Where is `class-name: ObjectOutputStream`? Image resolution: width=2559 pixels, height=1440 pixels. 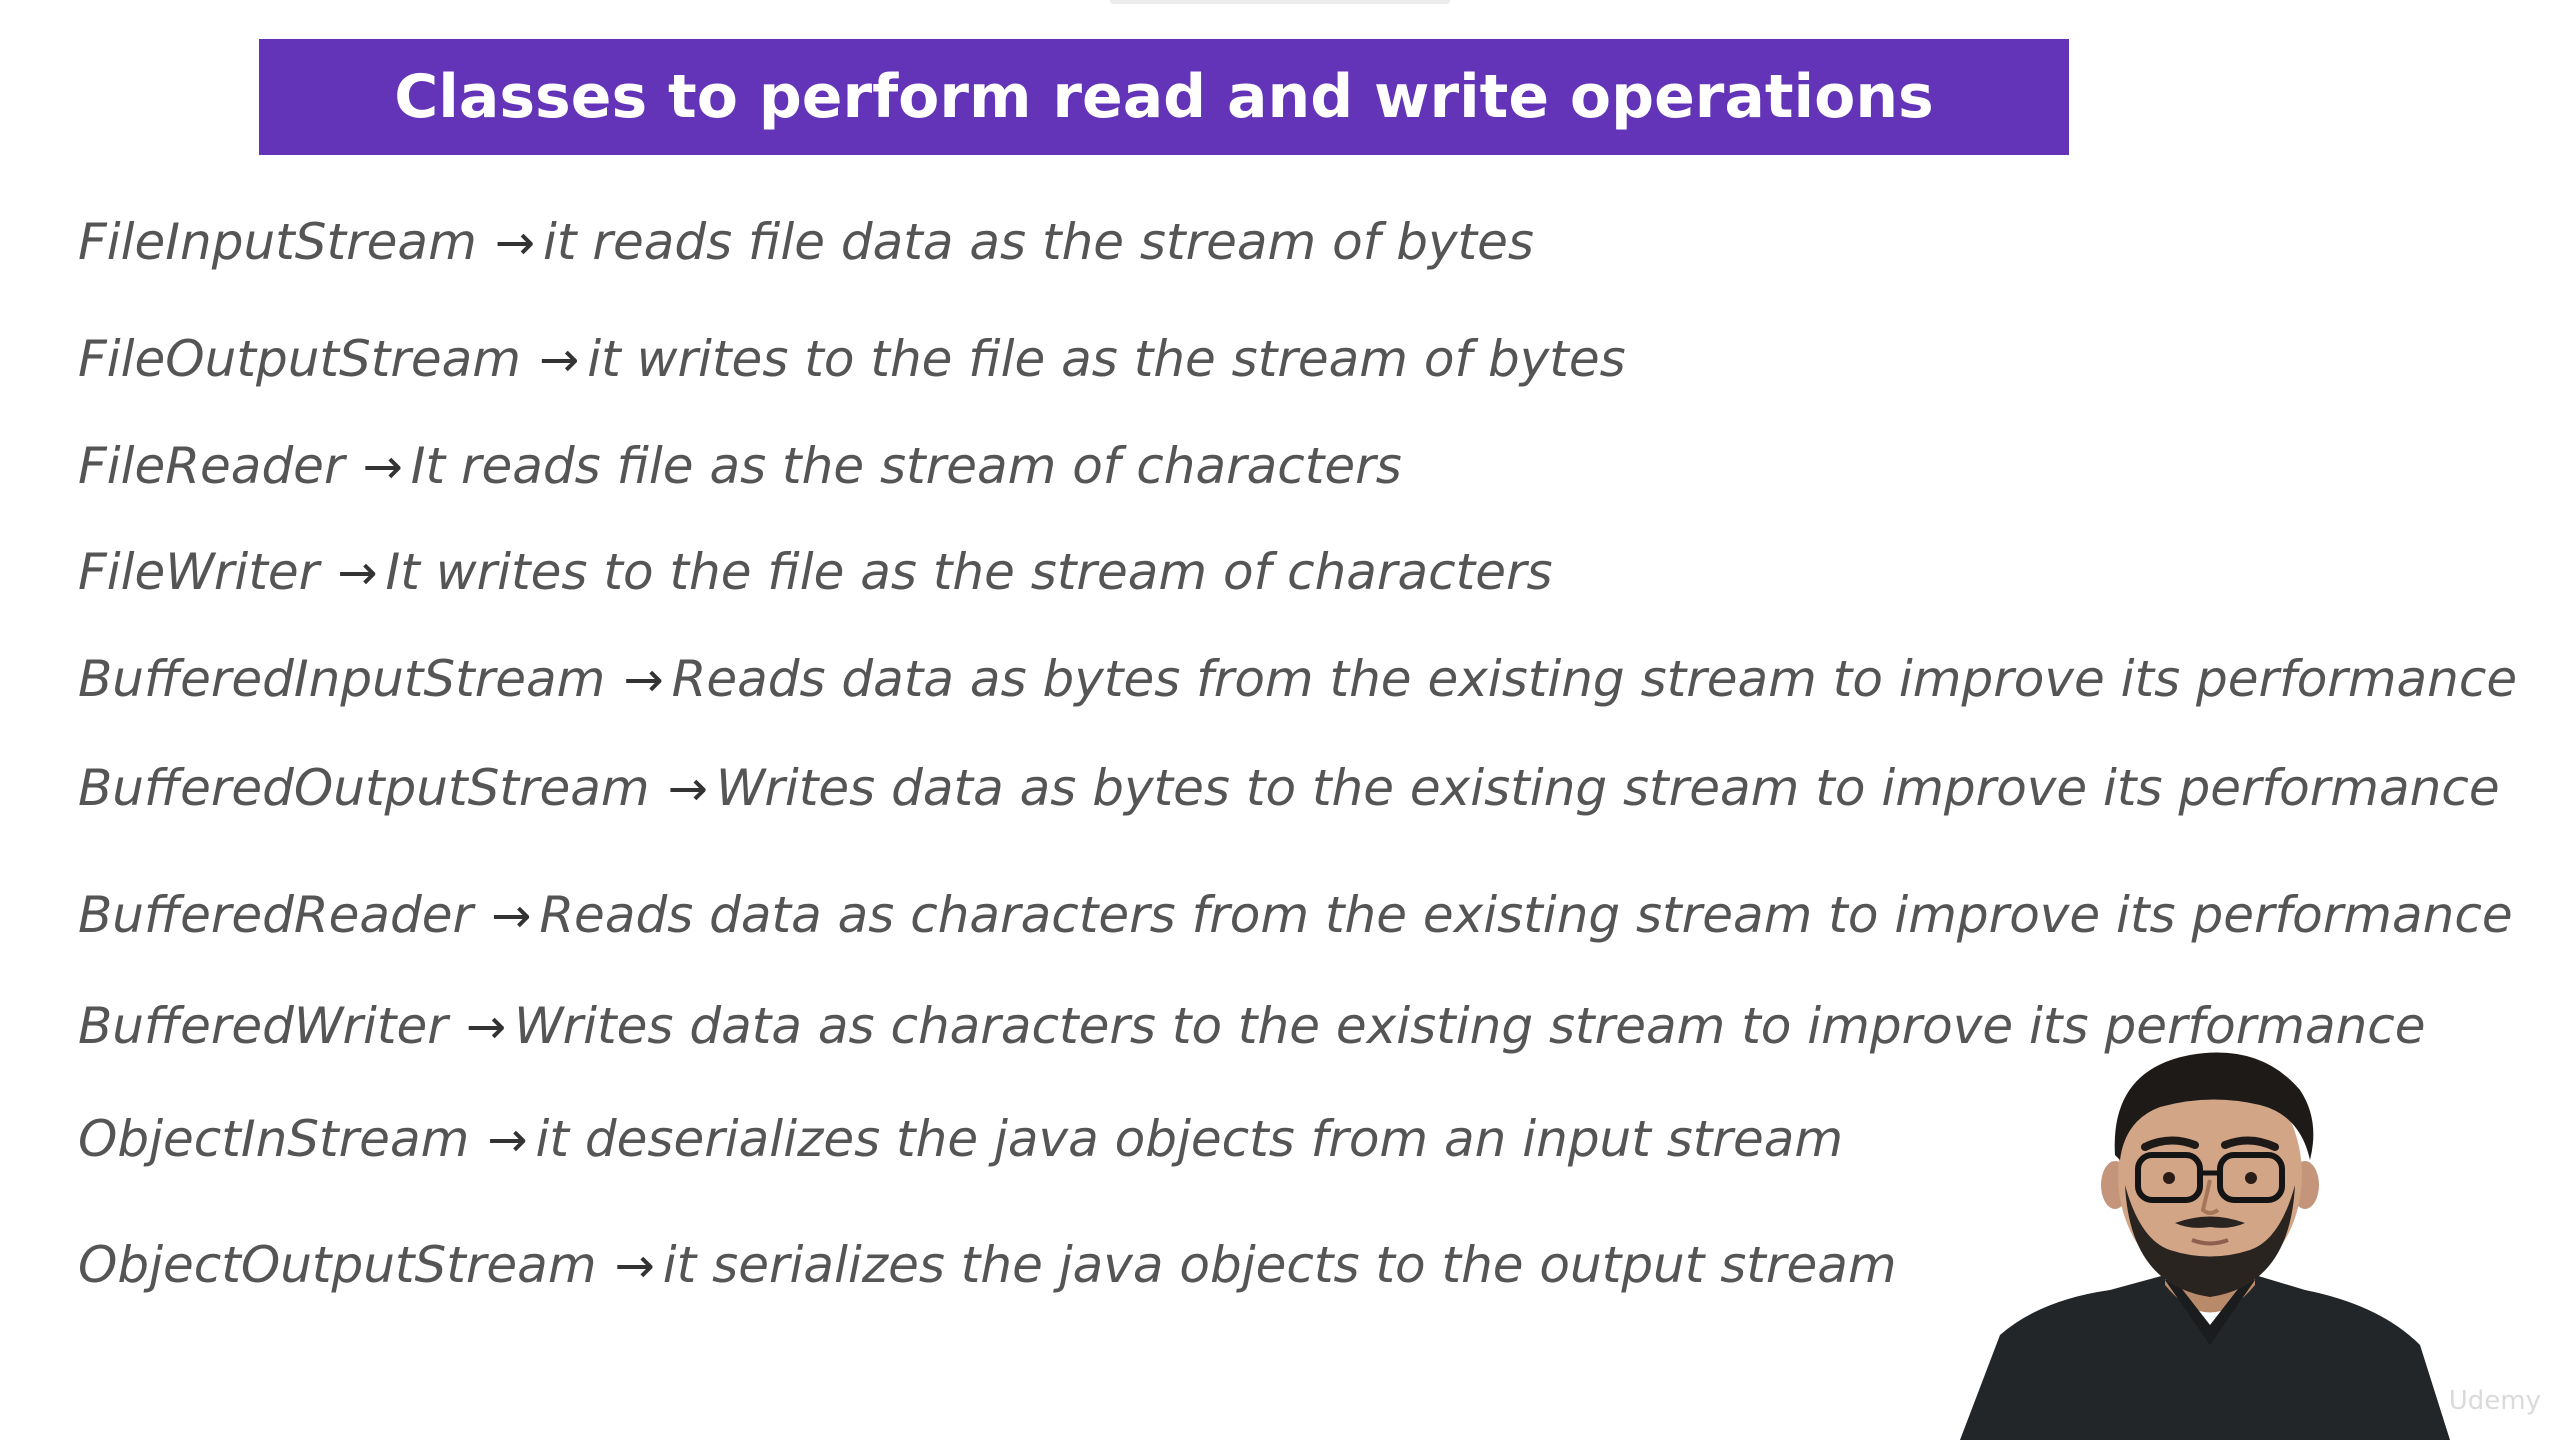
class-name: ObjectOutputStream is located at coordinates (337, 1265).